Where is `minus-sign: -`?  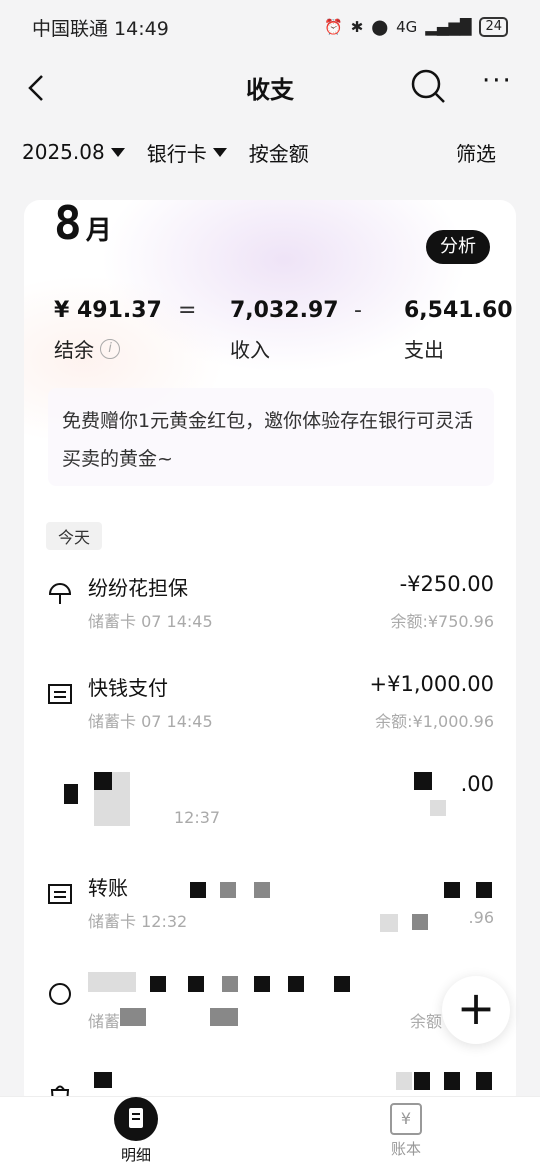
minus-sign: - is located at coordinates (358, 310).